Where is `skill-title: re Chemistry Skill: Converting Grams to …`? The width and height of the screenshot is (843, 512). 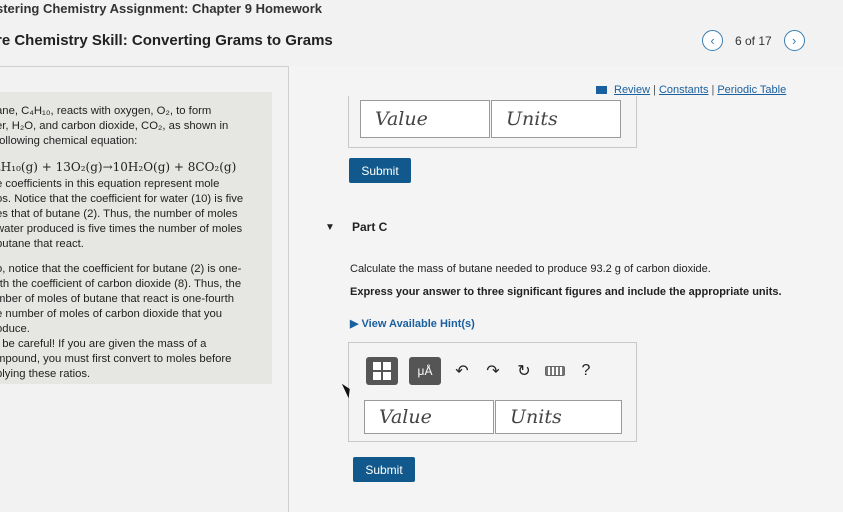
skill-title: re Chemistry Skill: Converting Grams to … is located at coordinates (166, 40).